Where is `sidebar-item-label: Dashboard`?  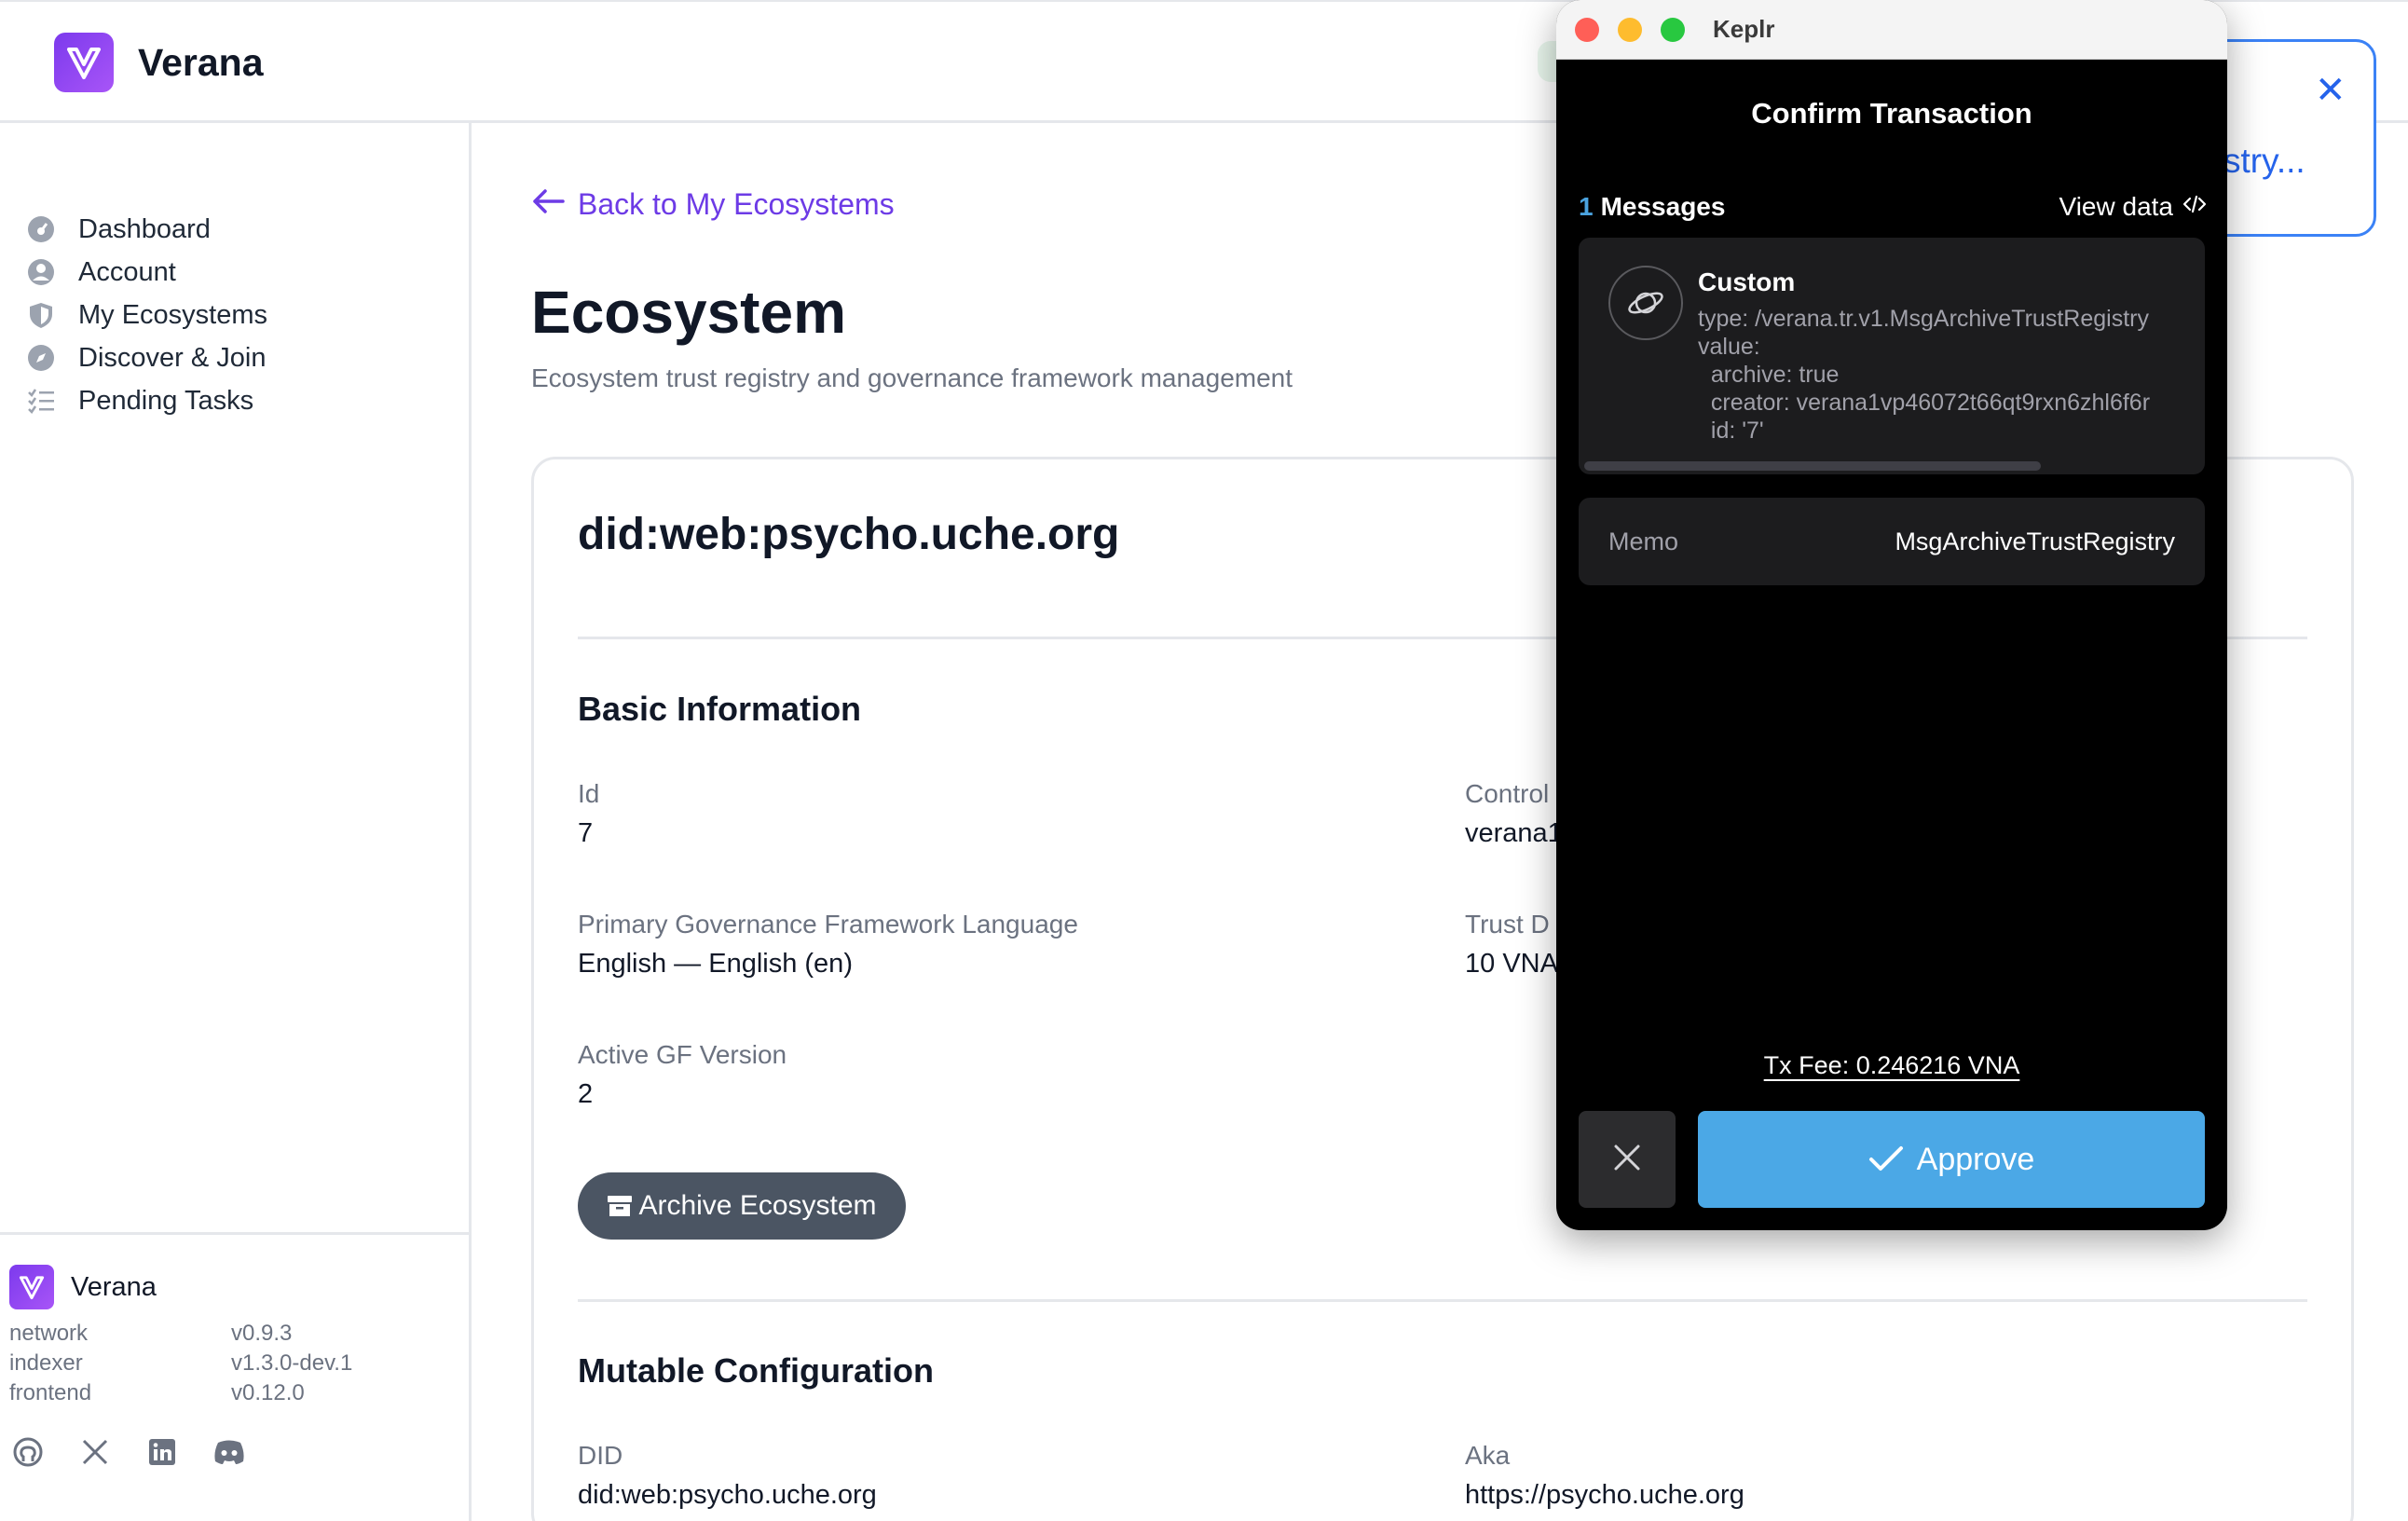
sidebar-item-label: Dashboard is located at coordinates (144, 228).